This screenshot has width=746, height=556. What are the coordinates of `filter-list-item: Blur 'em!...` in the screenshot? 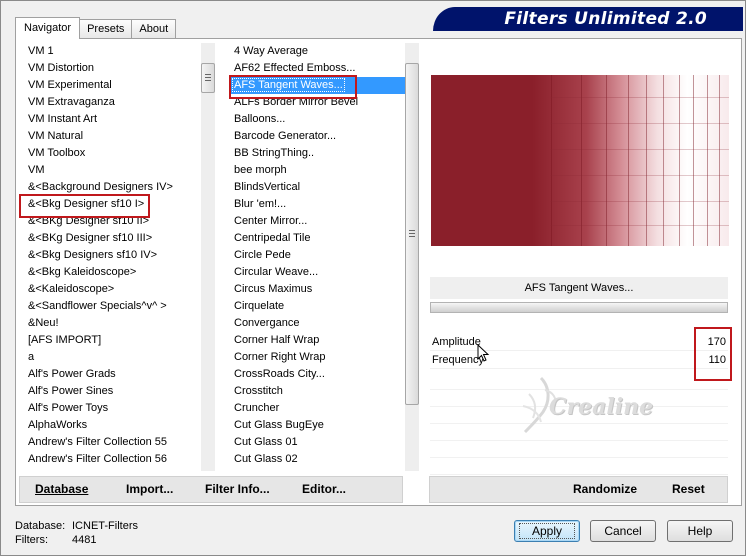 It's located at (317, 204).